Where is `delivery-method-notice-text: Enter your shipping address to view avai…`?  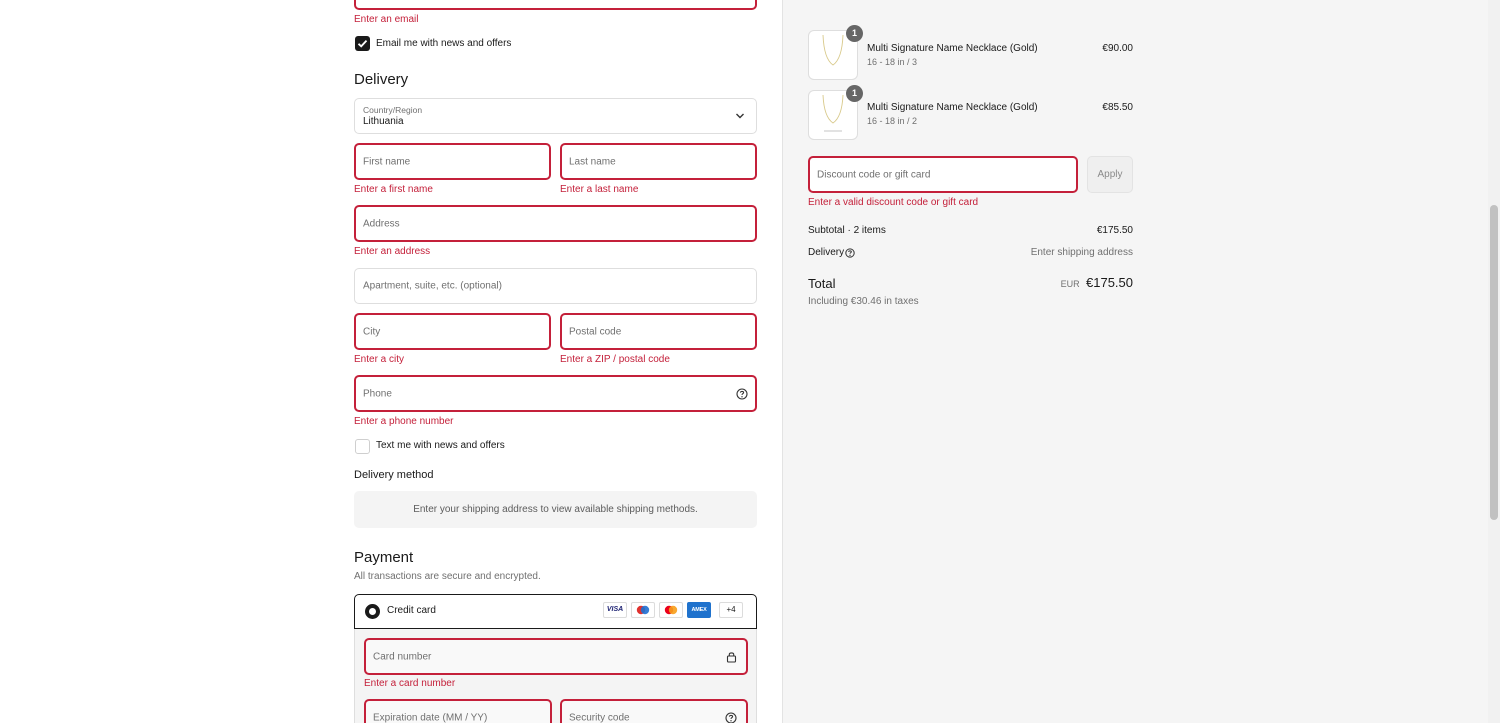
delivery-method-notice-text: Enter your shipping address to view avai… is located at coordinates (555, 509).